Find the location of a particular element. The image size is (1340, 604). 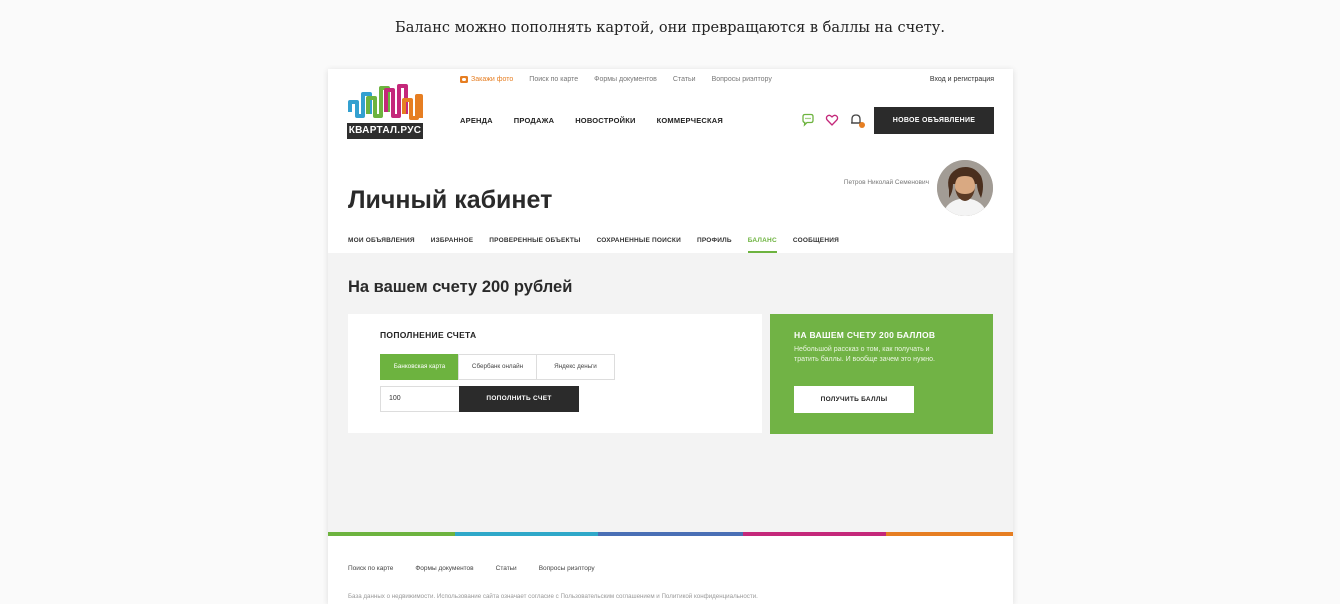

footer-color-stripe is located at coordinates (670, 534).